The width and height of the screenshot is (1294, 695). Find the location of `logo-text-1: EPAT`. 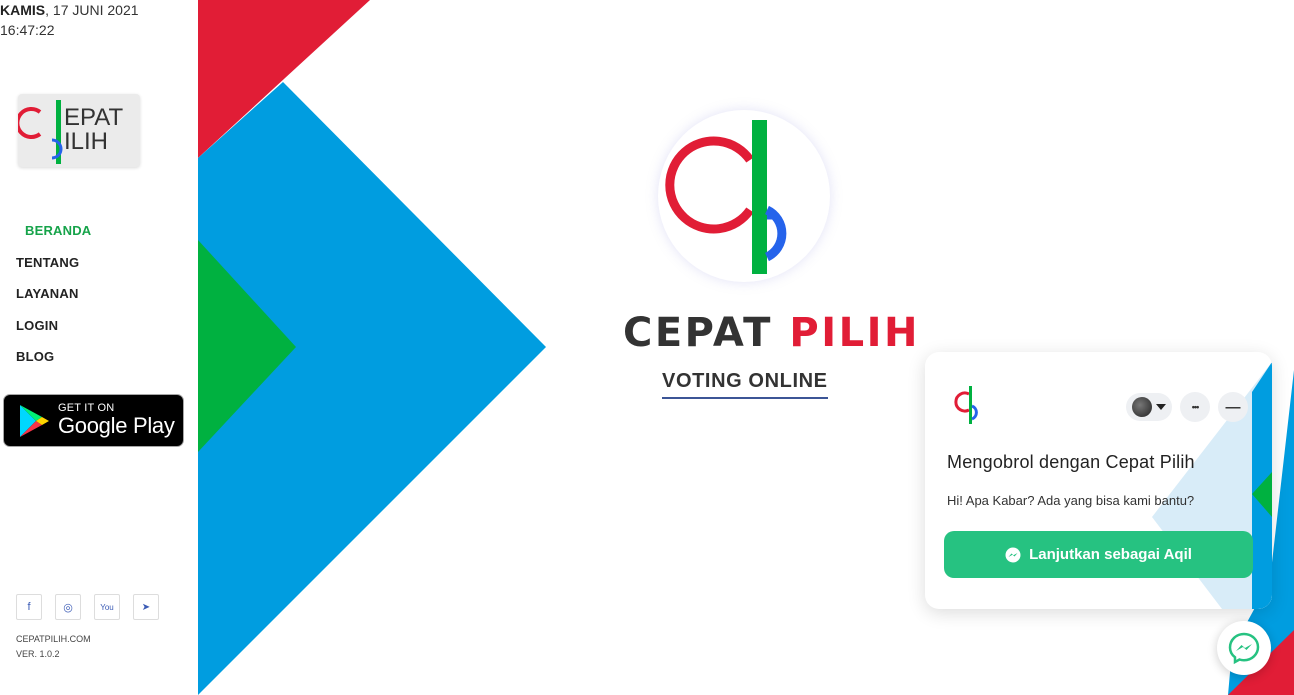

logo-text-1: EPAT is located at coordinates (93, 117).